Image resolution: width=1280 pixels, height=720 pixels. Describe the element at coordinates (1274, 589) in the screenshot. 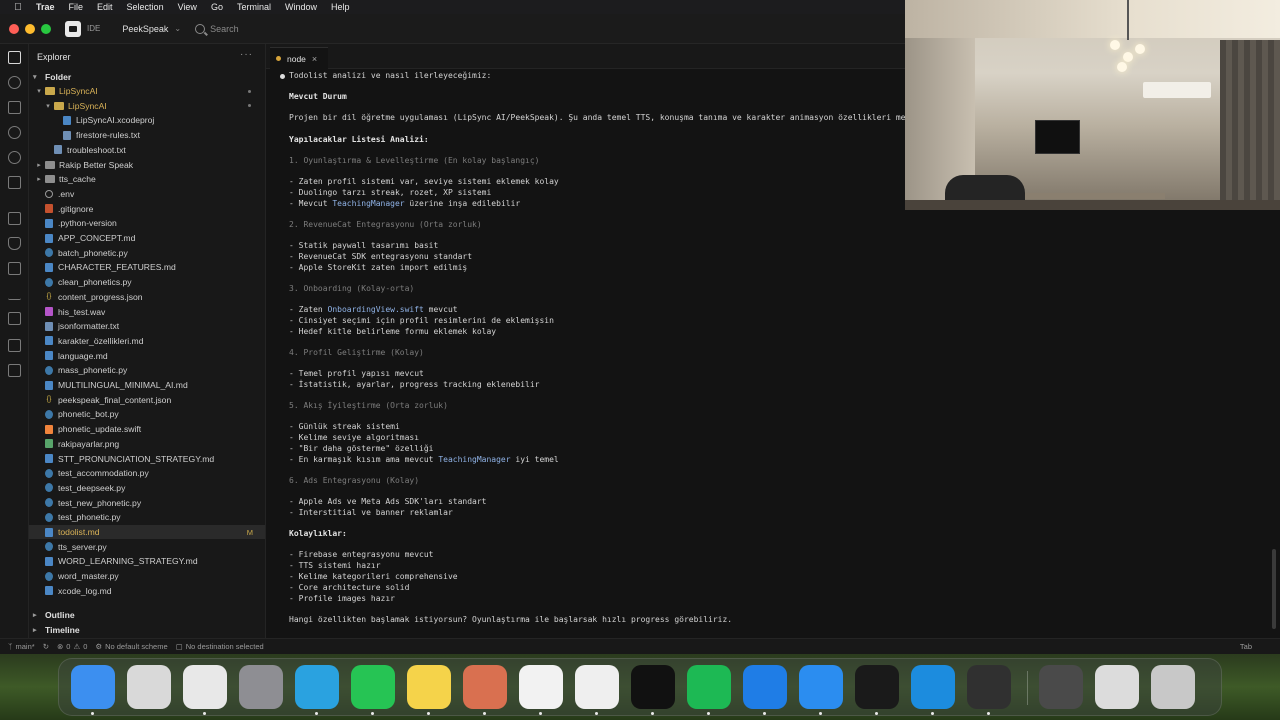

I see `editor-scrollbar` at that location.